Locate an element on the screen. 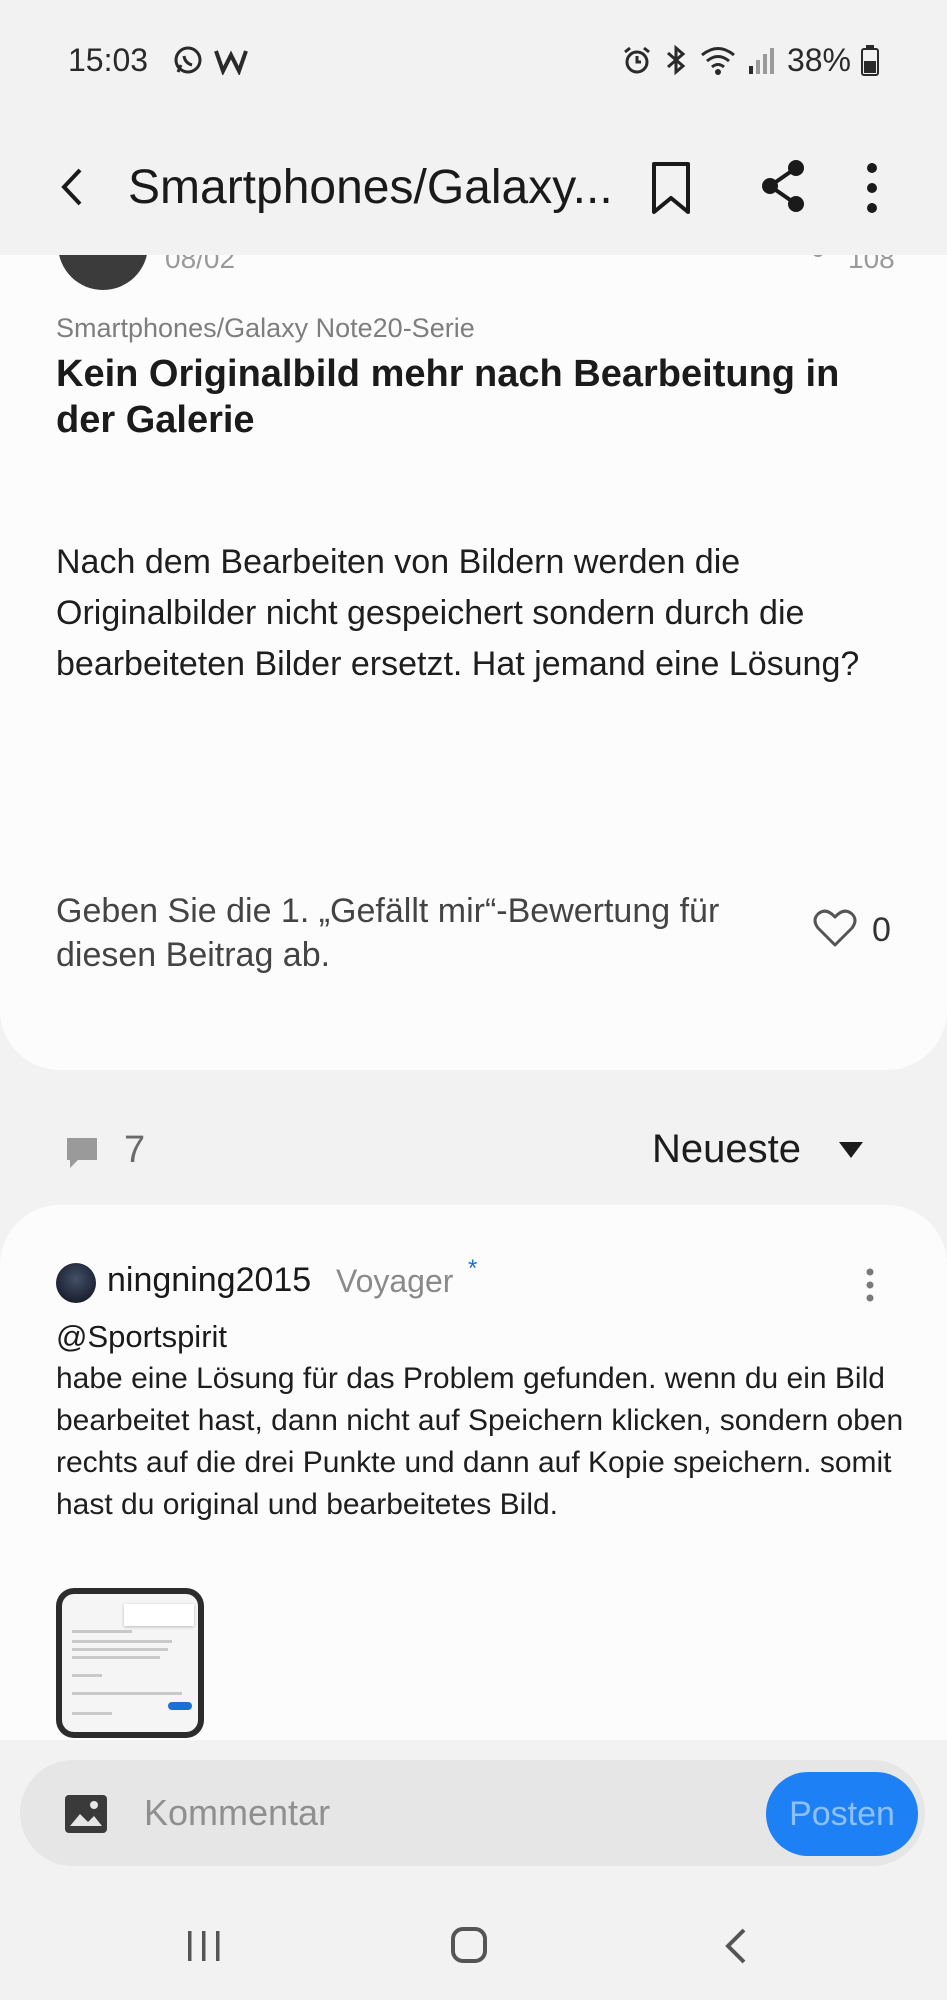 The image size is (947, 2000). comment-input is located at coordinates (374, 1813).